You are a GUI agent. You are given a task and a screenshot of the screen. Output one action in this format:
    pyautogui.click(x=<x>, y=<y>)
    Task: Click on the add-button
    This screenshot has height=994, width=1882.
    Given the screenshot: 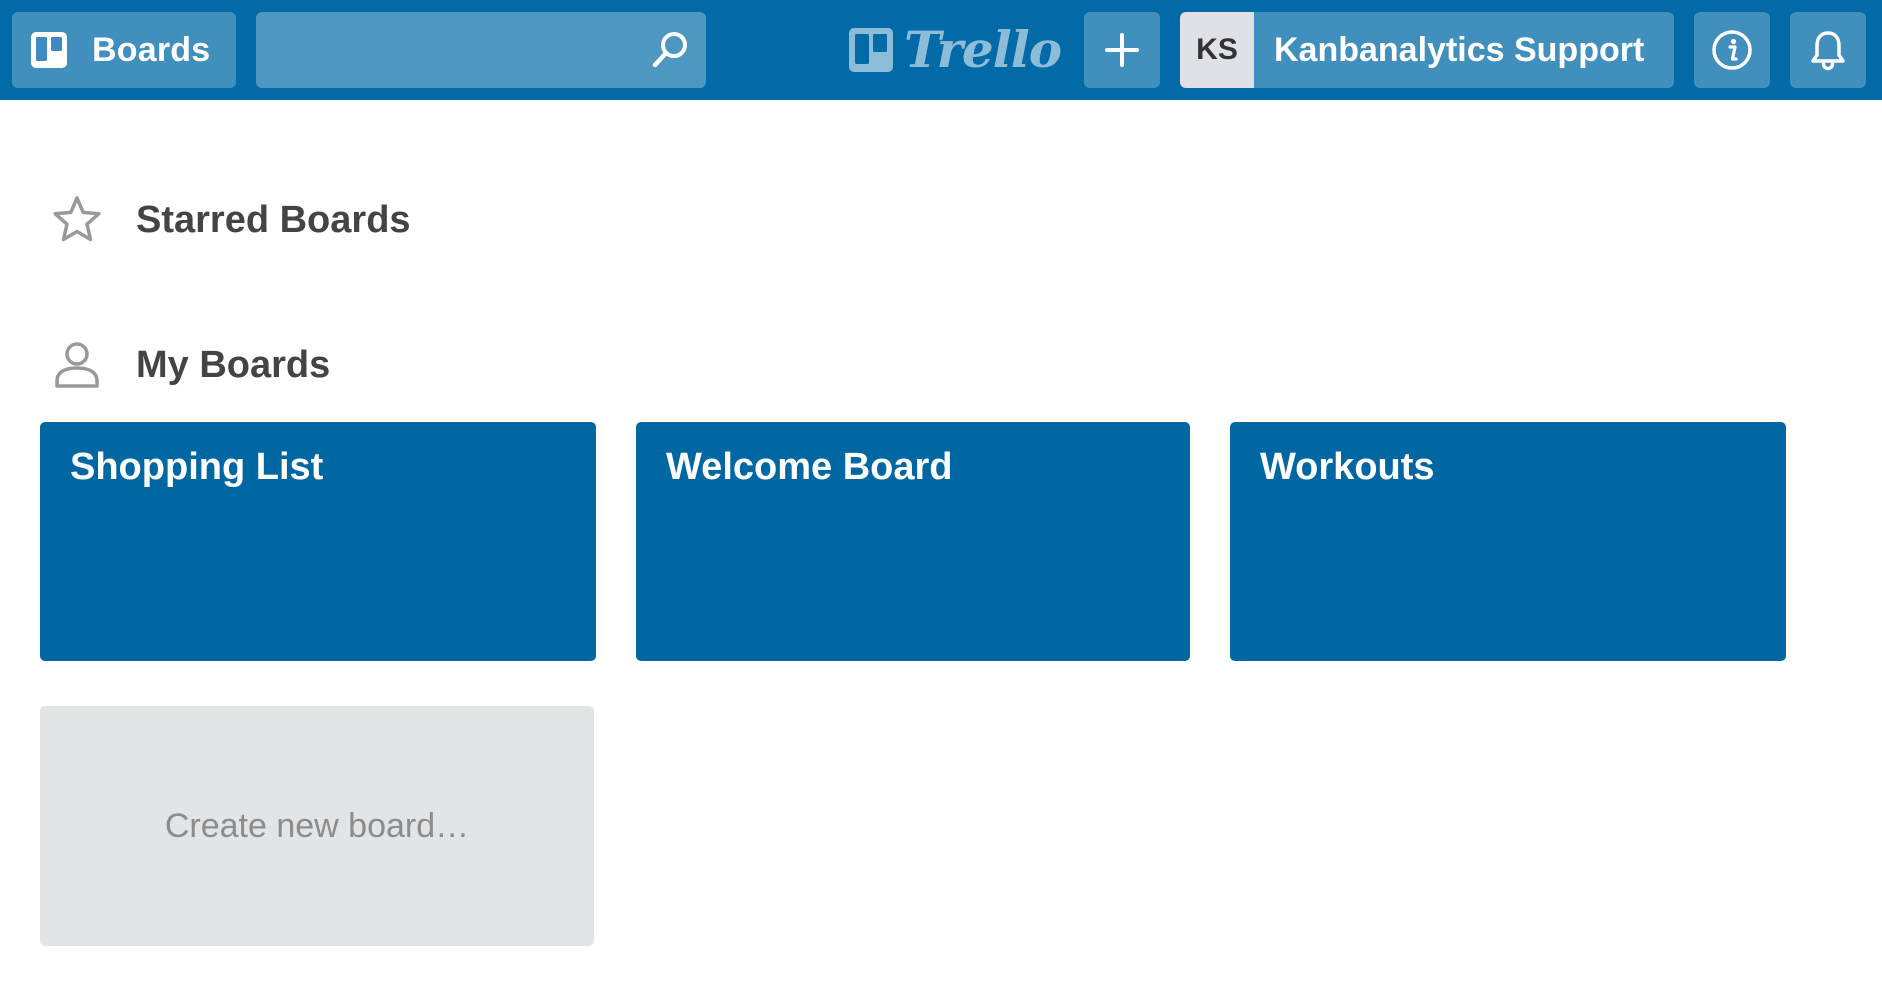 What is the action you would take?
    pyautogui.click(x=1122, y=50)
    